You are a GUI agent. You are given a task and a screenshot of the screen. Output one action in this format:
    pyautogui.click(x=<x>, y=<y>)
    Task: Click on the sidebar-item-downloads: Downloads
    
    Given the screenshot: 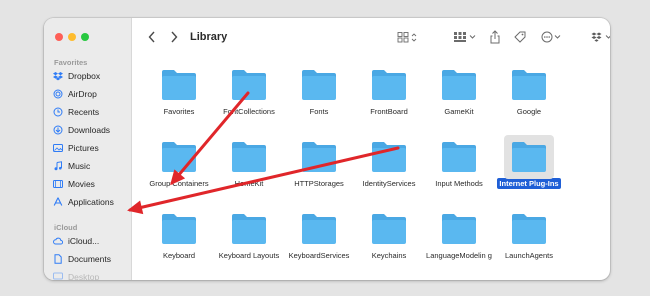 What is the action you would take?
    pyautogui.click(x=81, y=130)
    